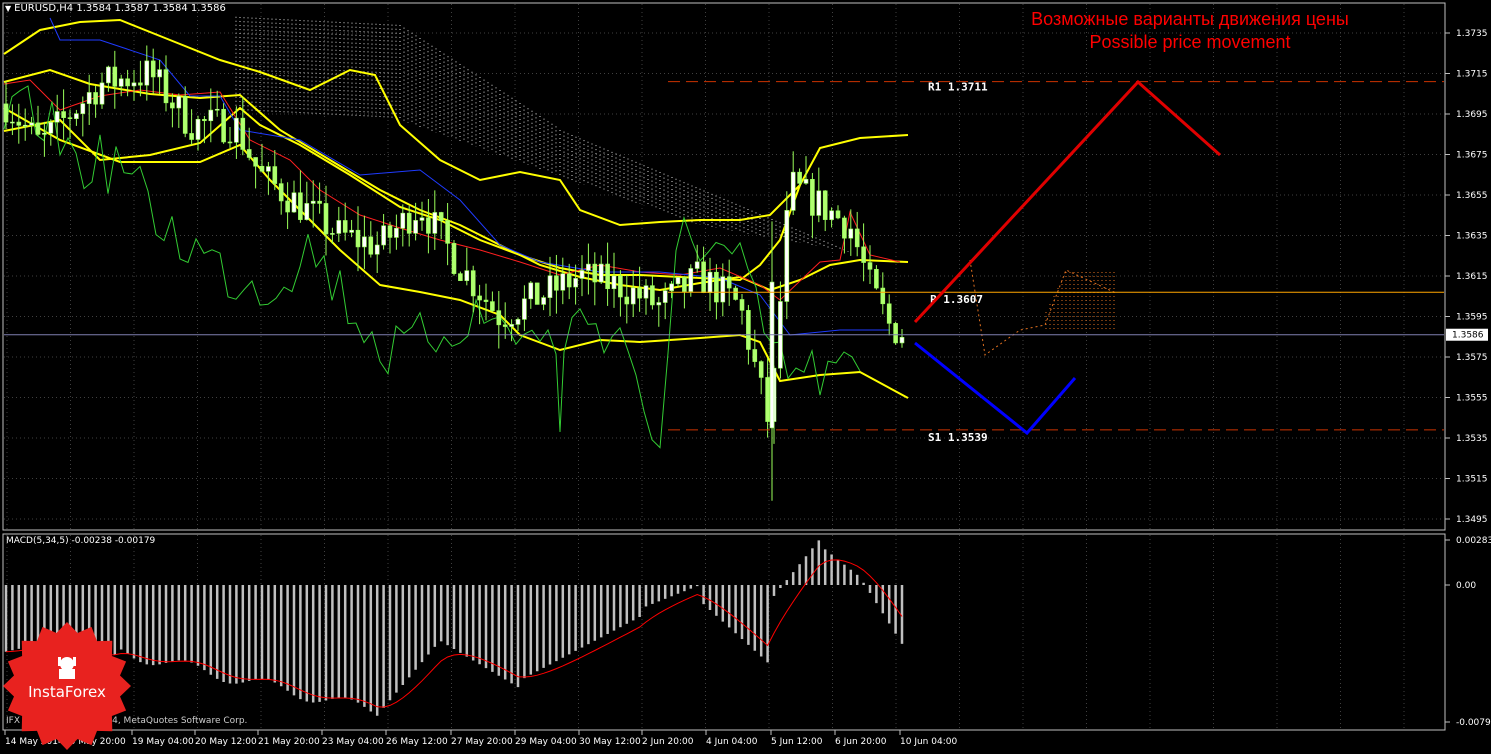 This screenshot has height=754, width=1491. Describe the element at coordinates (732, 742) in the screenshot. I see `time-axis-label: 4 Jun 04:00` at that location.